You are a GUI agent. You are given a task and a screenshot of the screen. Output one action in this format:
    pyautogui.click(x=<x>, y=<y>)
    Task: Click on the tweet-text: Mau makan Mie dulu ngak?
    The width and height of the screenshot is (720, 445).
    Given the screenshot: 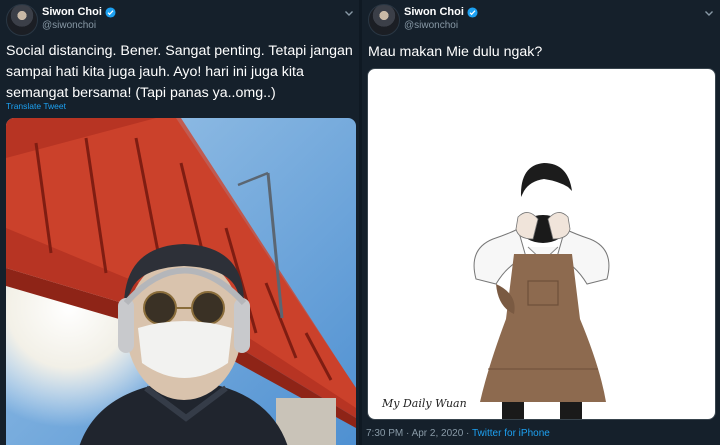 What is the action you would take?
    pyautogui.click(x=455, y=52)
    